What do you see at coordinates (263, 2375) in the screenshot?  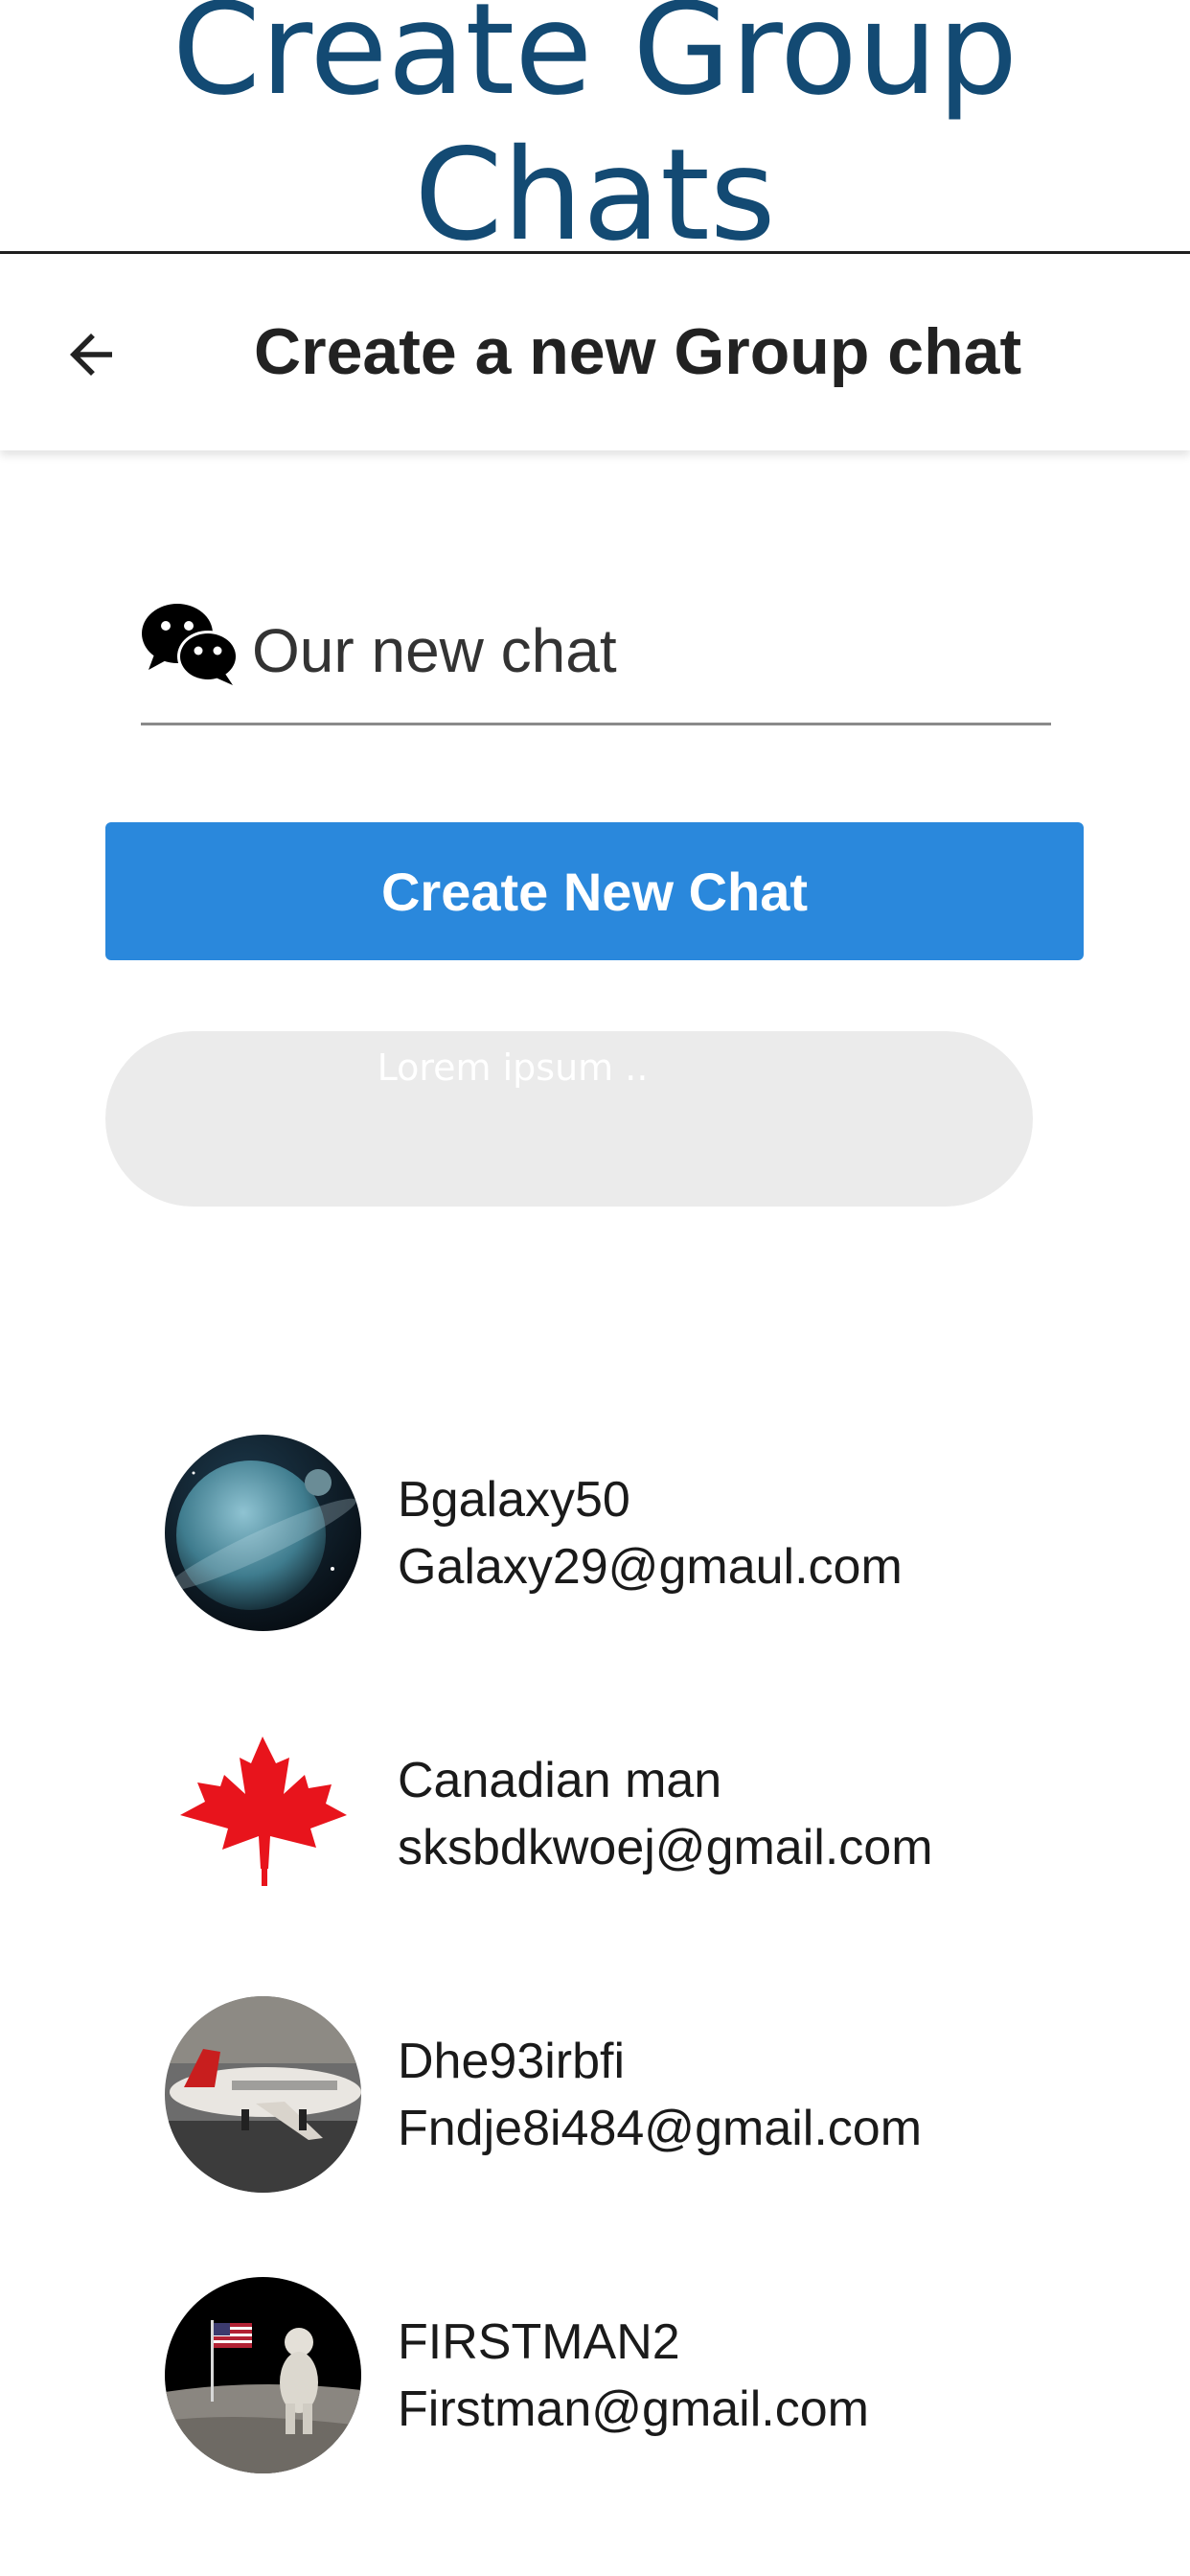 I see `astronaut-avatar` at bounding box center [263, 2375].